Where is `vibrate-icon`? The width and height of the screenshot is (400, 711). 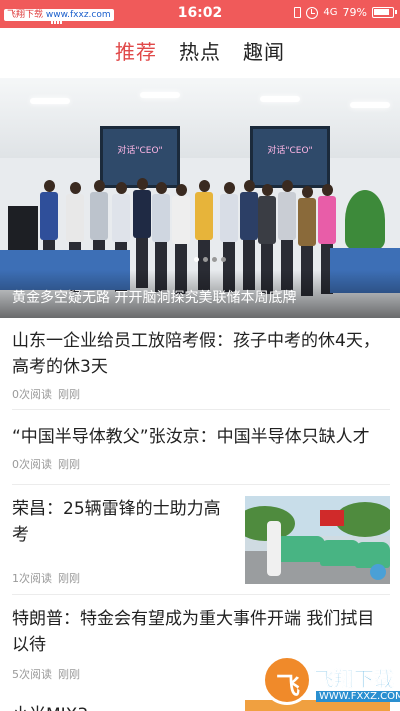 vibrate-icon is located at coordinates (298, 12).